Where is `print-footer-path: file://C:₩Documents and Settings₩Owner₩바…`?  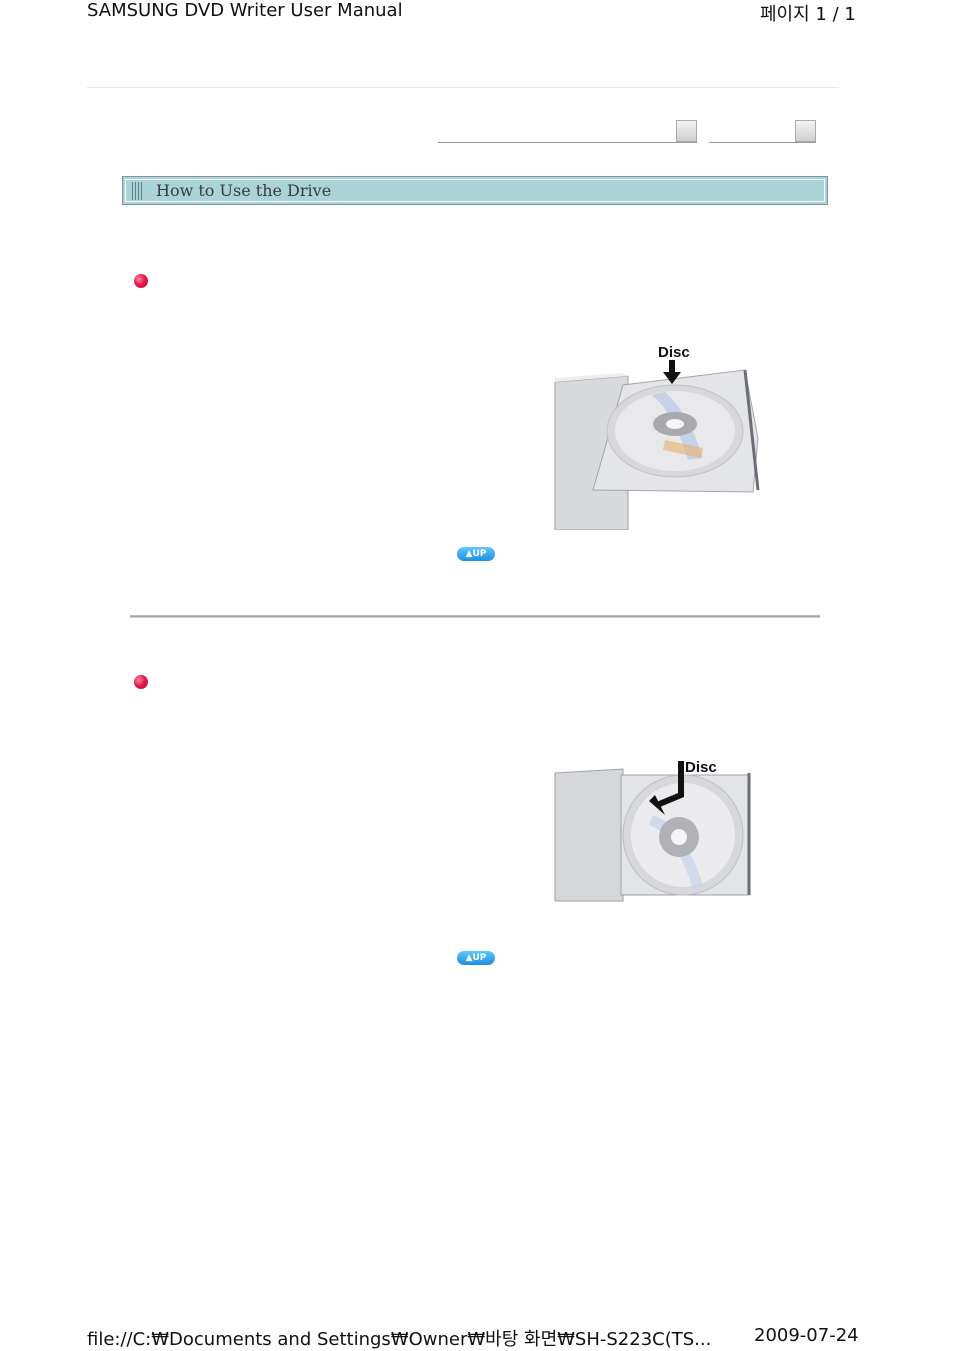 print-footer-path: file://C:₩Documents and Settings₩Owner₩바… is located at coordinates (399, 1339).